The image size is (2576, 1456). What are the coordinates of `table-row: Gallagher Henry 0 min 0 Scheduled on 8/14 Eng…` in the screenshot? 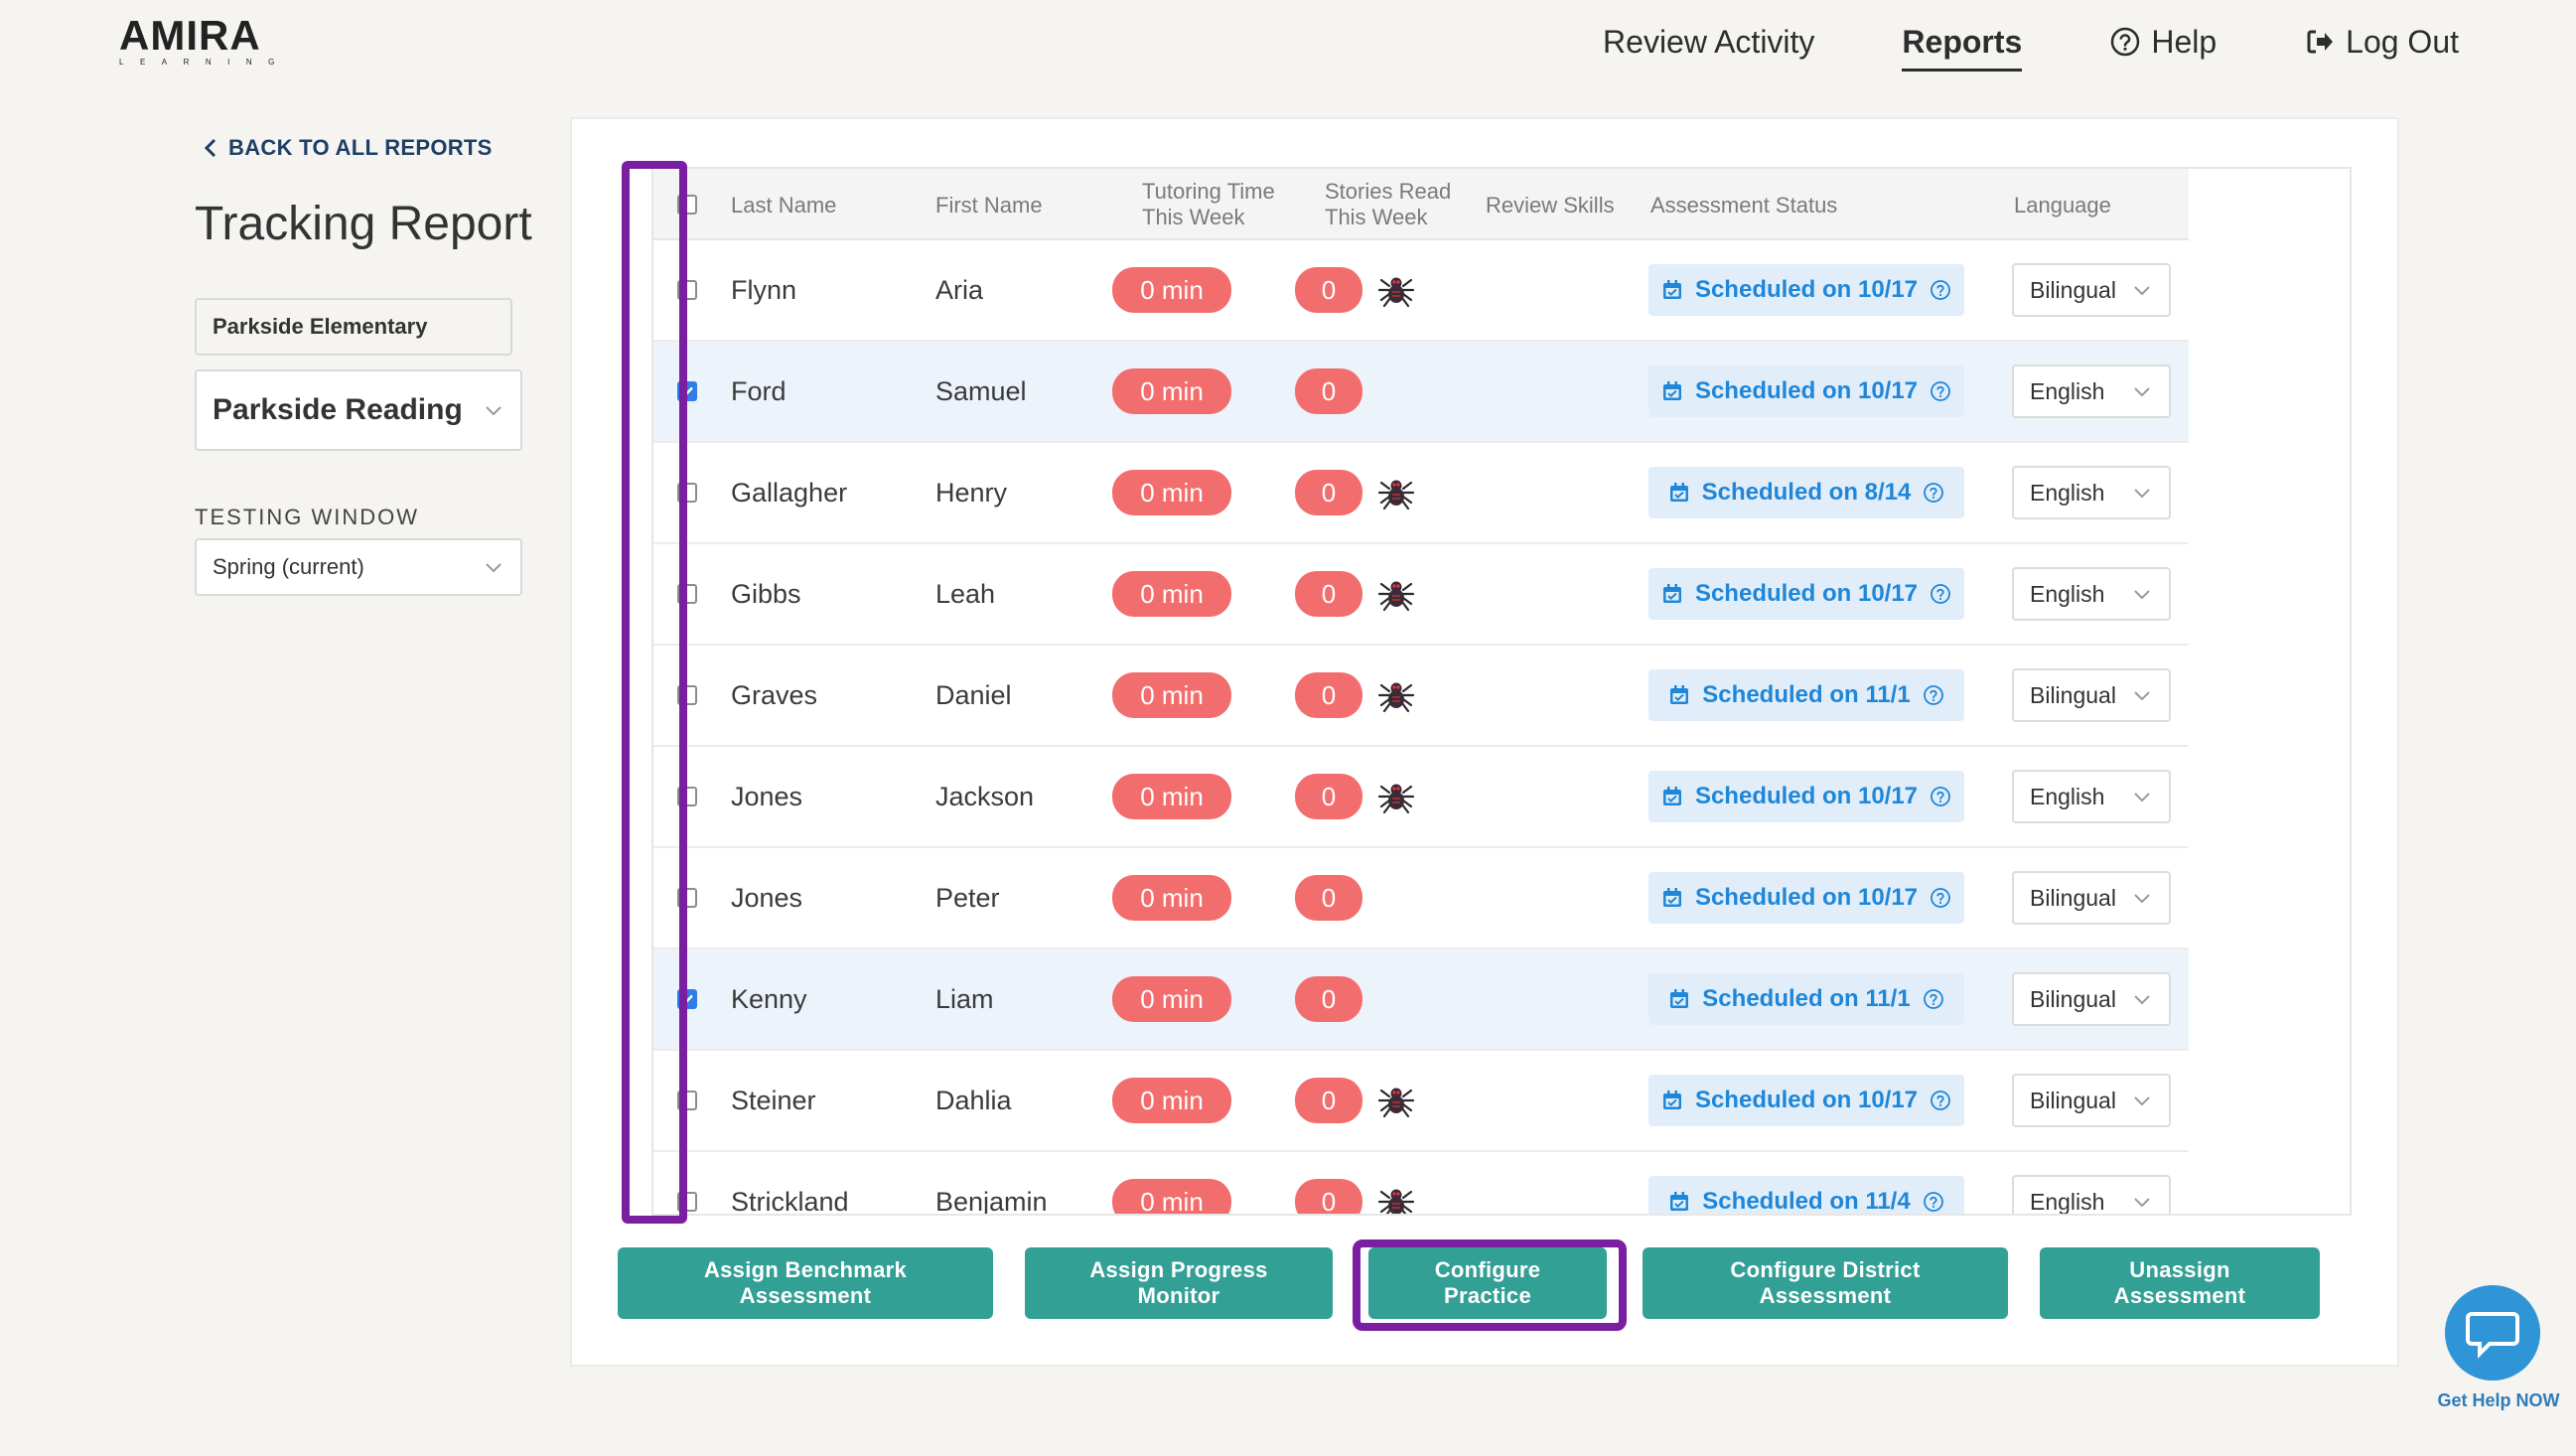 It's located at (1421, 493).